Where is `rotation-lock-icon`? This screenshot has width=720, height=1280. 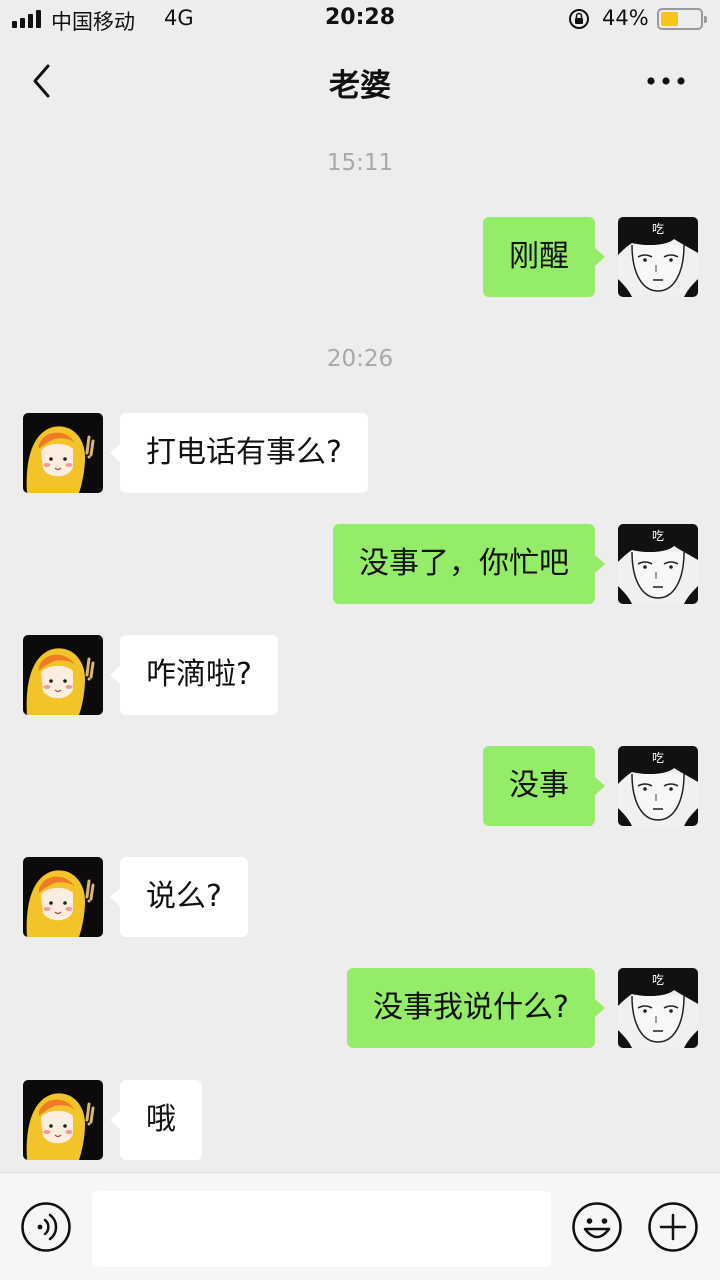 rotation-lock-icon is located at coordinates (579, 19).